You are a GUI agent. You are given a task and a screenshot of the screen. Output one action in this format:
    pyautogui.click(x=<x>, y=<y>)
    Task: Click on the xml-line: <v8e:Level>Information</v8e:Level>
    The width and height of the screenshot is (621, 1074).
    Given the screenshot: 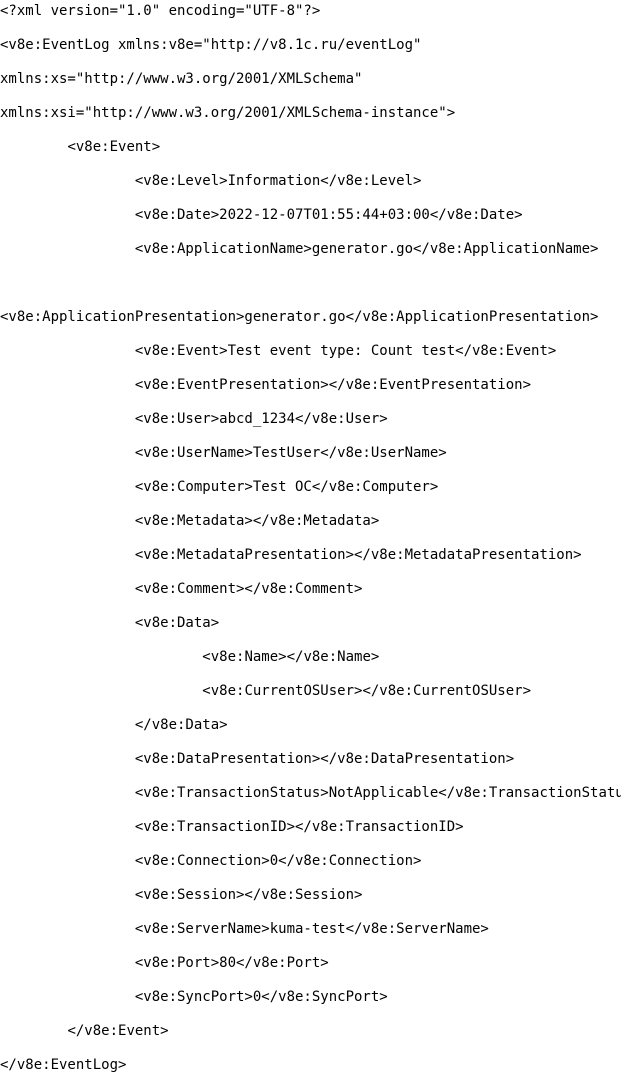 What is the action you would take?
    pyautogui.click(x=211, y=181)
    